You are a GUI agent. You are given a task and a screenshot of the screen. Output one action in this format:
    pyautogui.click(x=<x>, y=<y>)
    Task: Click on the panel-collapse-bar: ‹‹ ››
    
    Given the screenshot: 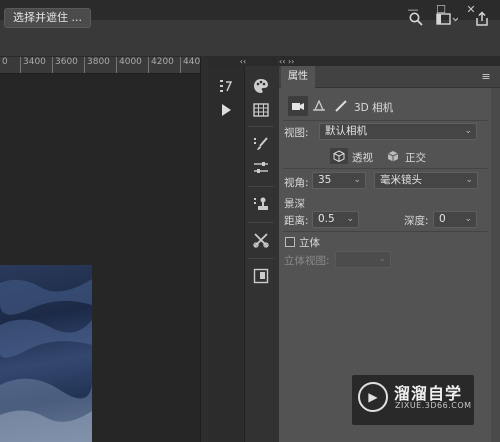 What is the action you would take?
    pyautogui.click(x=389, y=61)
    